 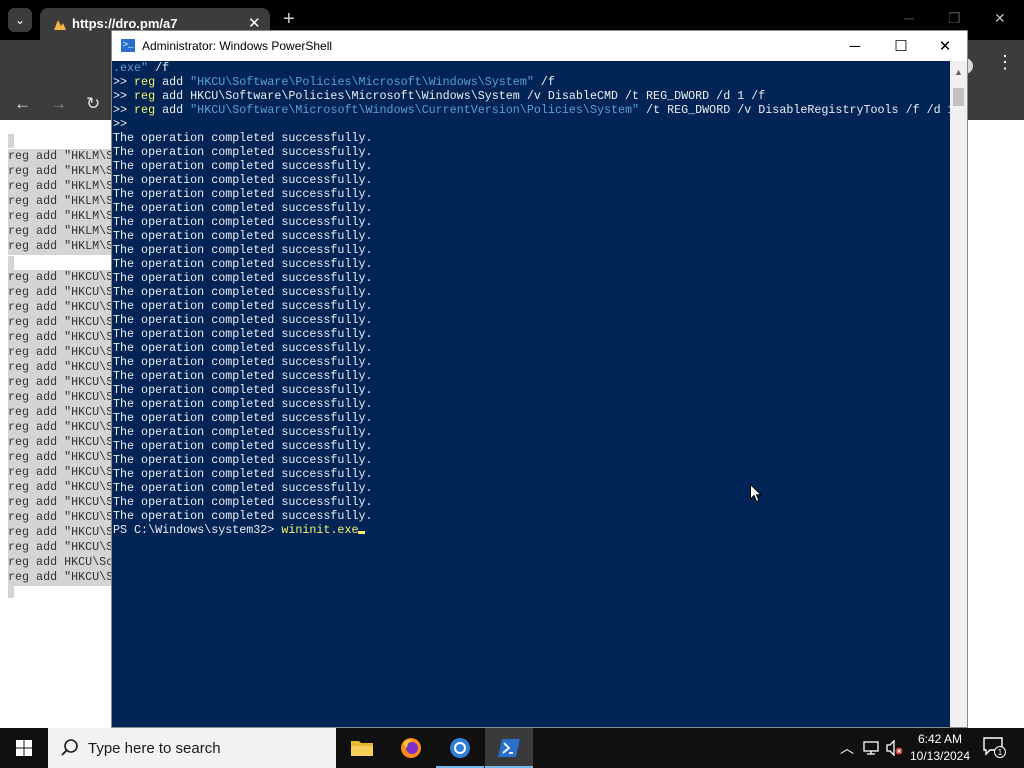 What do you see at coordinates (93, 104) in the screenshot?
I see `reload-icon: ↻` at bounding box center [93, 104].